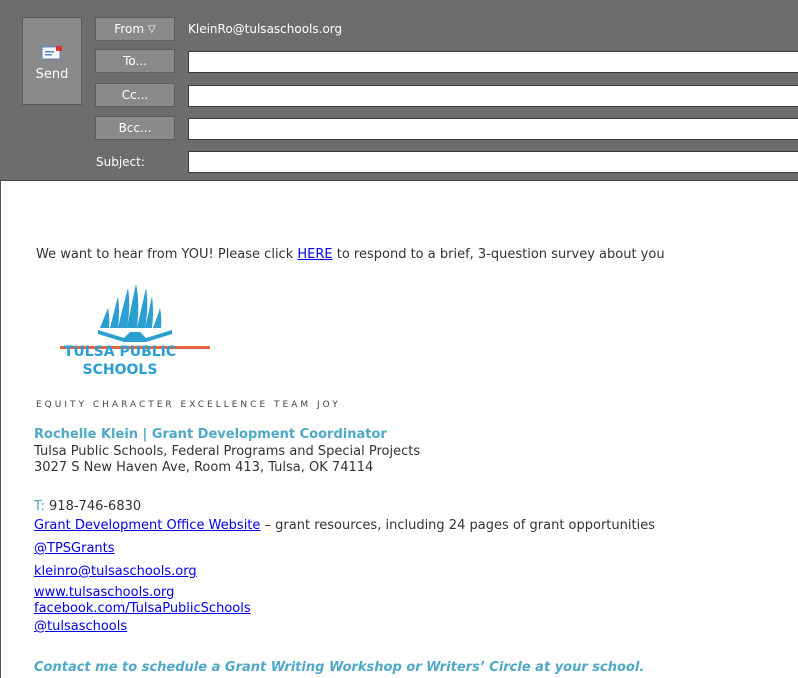 The width and height of the screenshot is (798, 678). What do you see at coordinates (52, 74) in the screenshot?
I see `send-label: Send` at bounding box center [52, 74].